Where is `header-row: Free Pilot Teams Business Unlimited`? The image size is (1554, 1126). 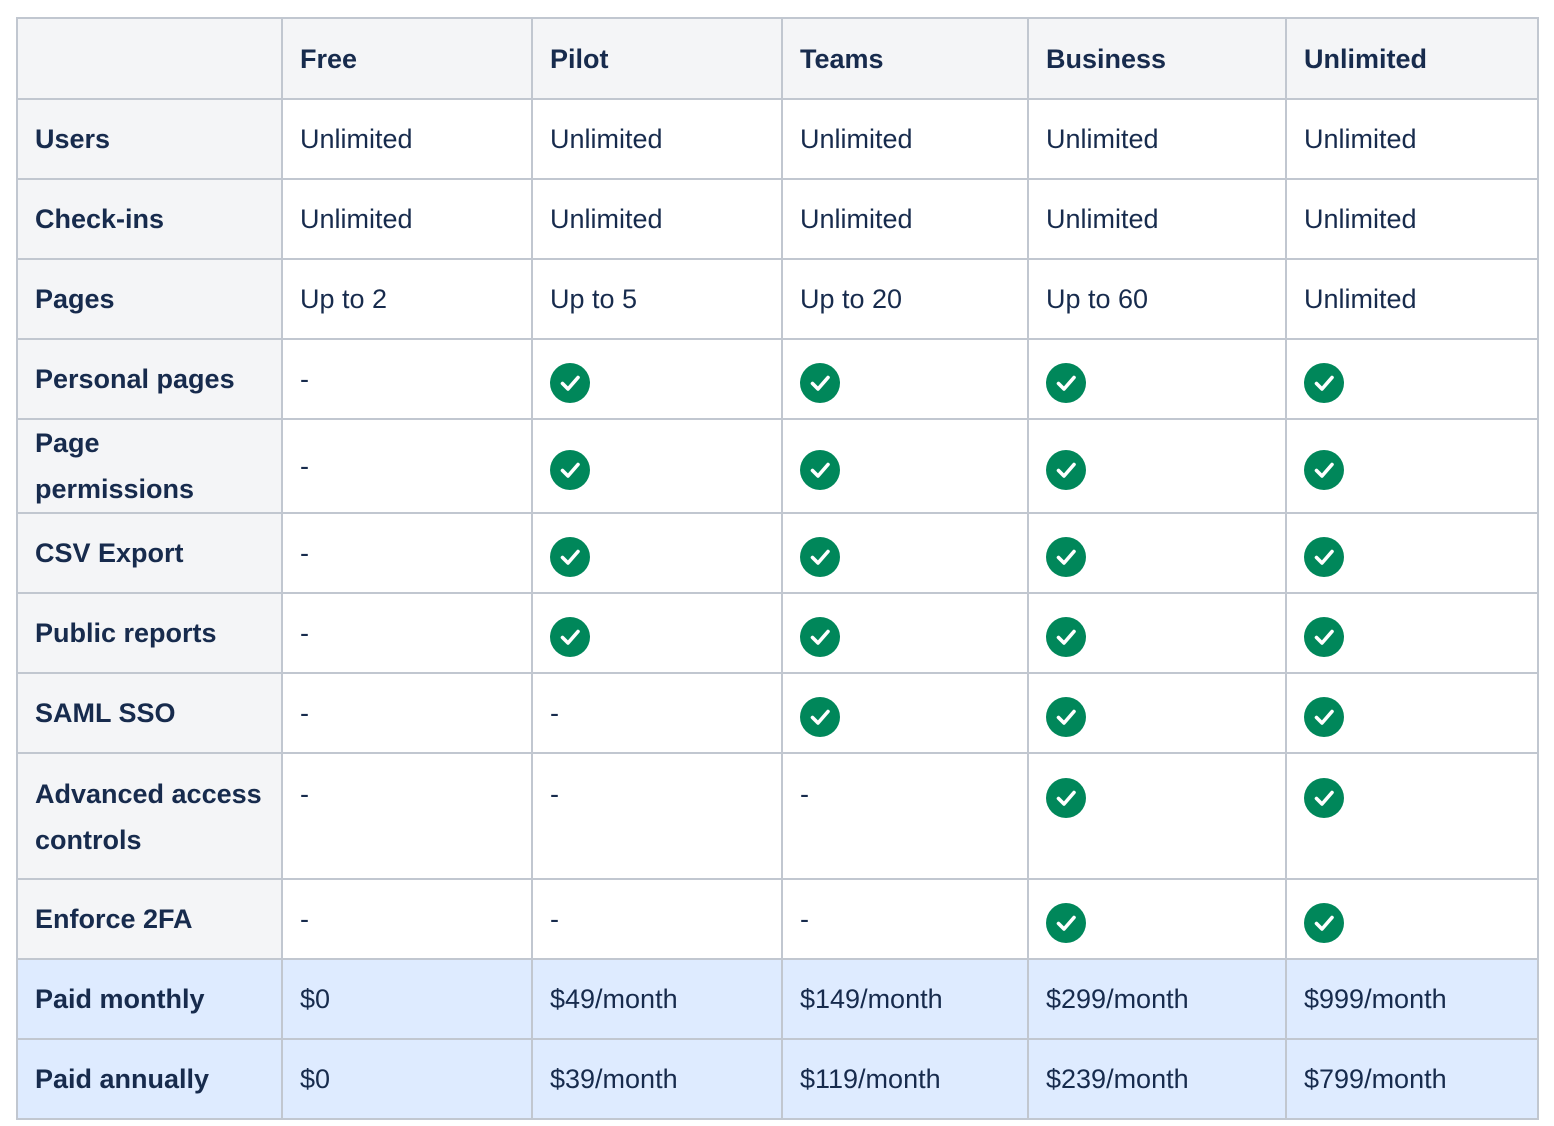 header-row: Free Pilot Teams Business Unlimited is located at coordinates (777, 58).